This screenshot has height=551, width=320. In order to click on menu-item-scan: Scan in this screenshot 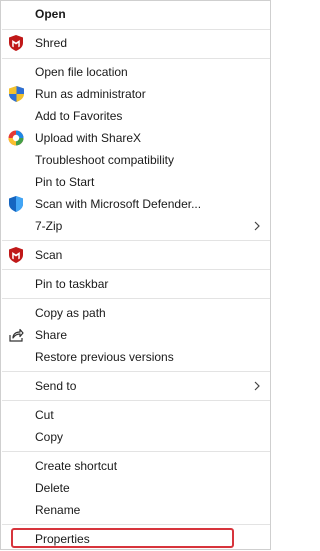, I will do `click(135, 255)`.